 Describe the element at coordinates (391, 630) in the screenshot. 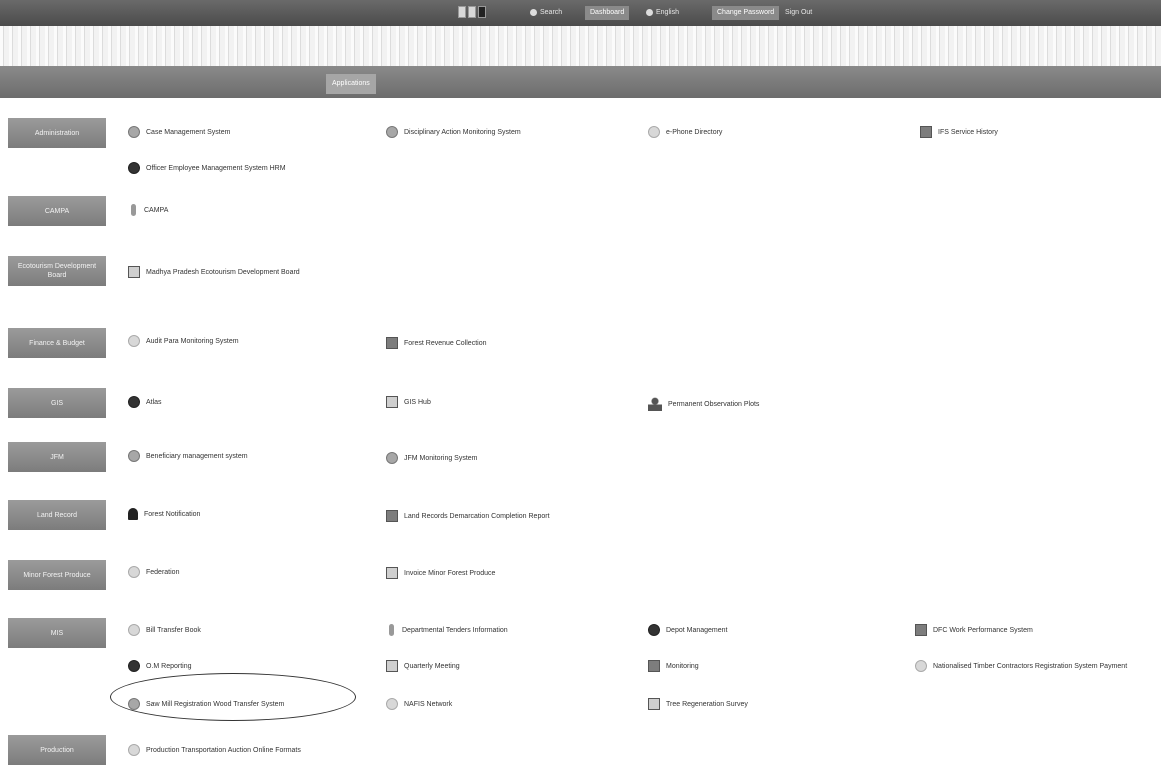

I see `tender-icon` at that location.